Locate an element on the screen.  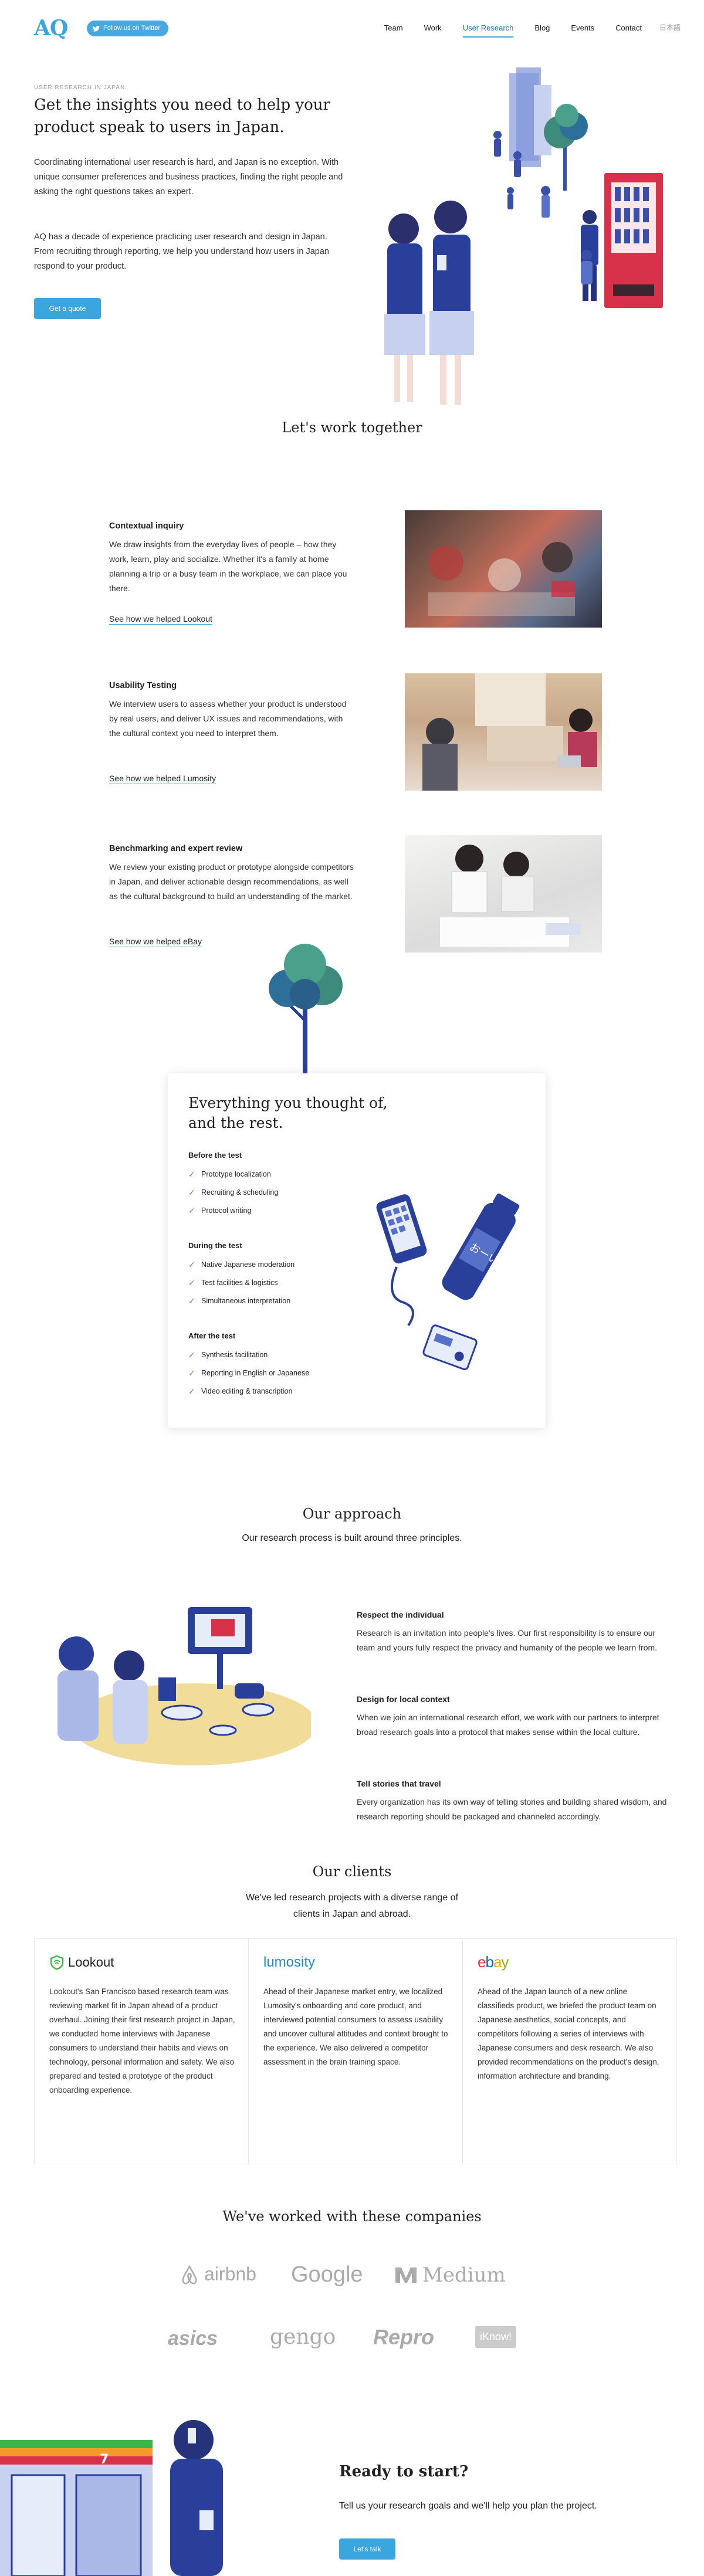
group-title: Before the test is located at coordinates (215, 1155).